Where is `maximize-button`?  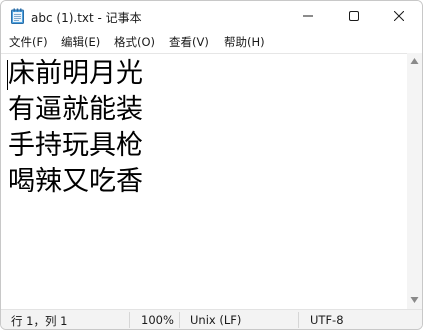
maximize-button is located at coordinates (354, 16).